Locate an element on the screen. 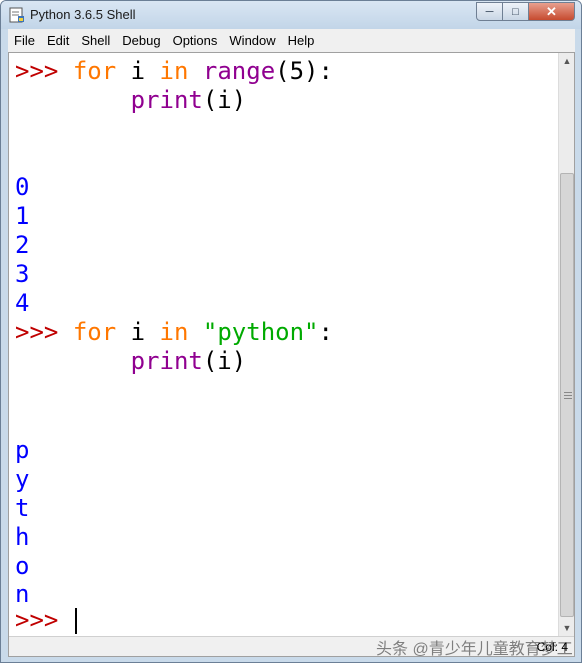 The width and height of the screenshot is (582, 663). range-args: (5): is located at coordinates (304, 71).